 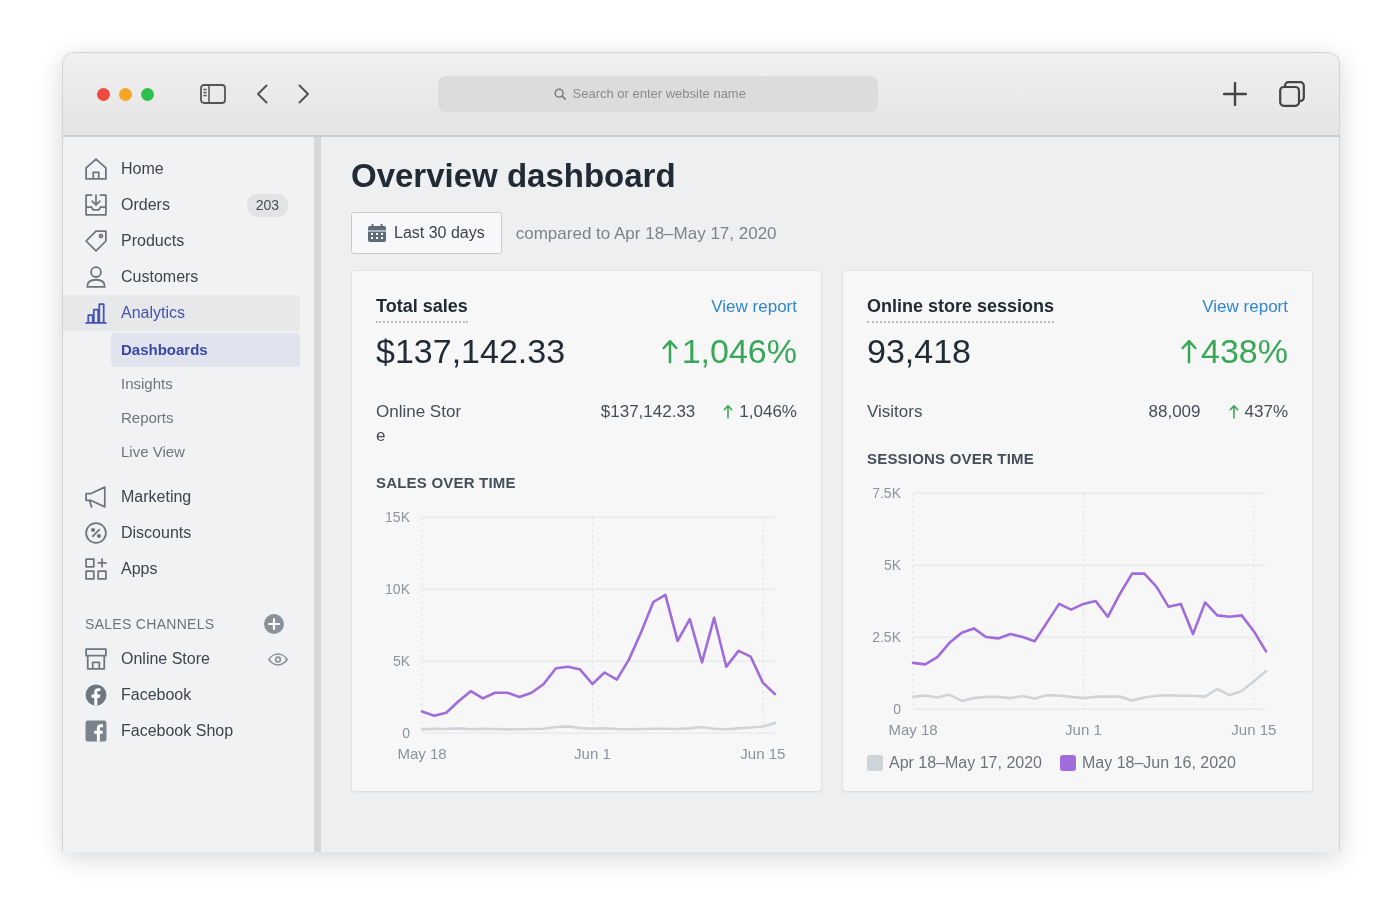 I want to click on store-icon, so click(x=96, y=659).